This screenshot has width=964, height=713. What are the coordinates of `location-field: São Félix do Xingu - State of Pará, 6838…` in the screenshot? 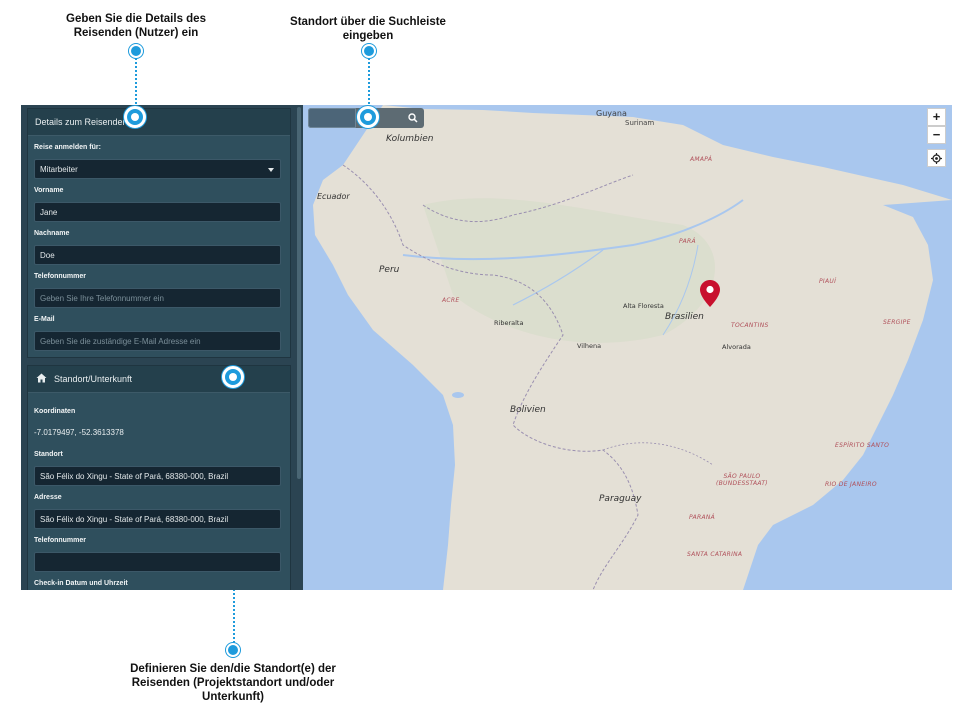 It's located at (157, 476).